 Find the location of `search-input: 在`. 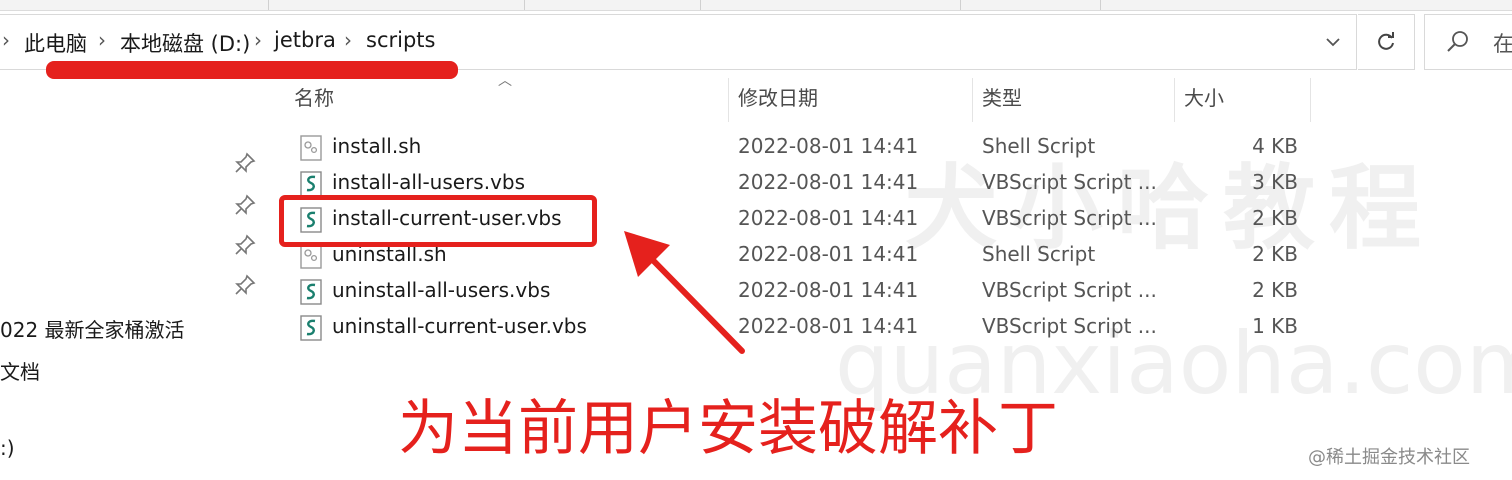

search-input: 在 is located at coordinates (1468, 42).